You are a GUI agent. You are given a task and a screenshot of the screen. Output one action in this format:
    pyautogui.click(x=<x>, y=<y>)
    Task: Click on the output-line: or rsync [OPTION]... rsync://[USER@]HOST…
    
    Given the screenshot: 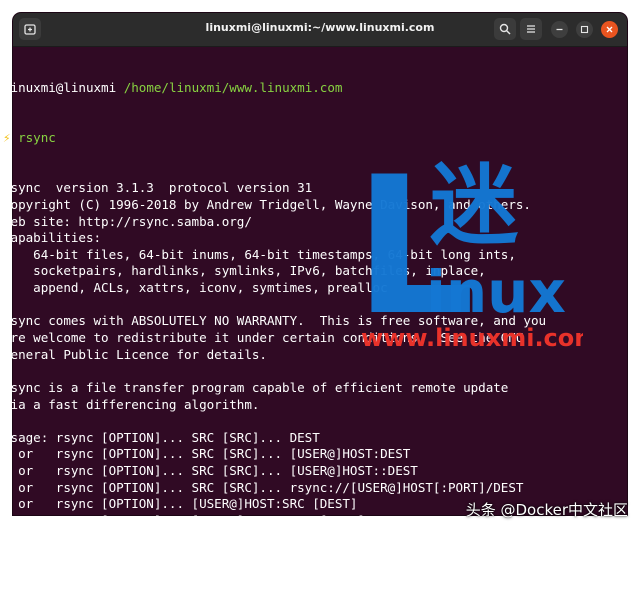 What is the action you would take?
    pyautogui.click(x=237, y=537)
    